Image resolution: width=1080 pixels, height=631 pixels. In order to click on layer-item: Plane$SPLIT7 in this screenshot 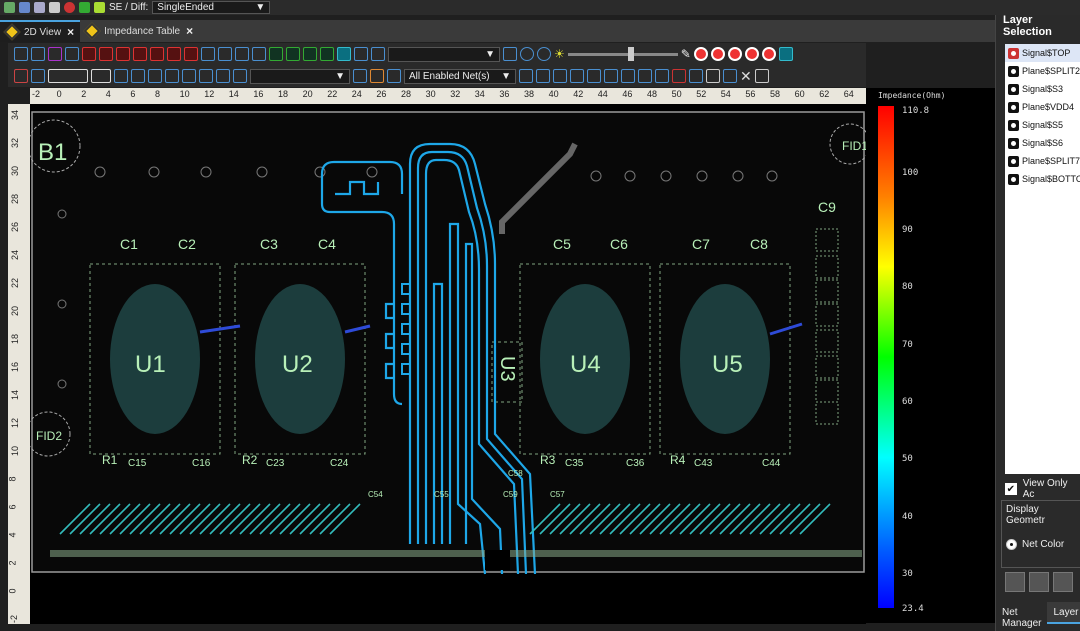, I will do `click(1042, 161)`.